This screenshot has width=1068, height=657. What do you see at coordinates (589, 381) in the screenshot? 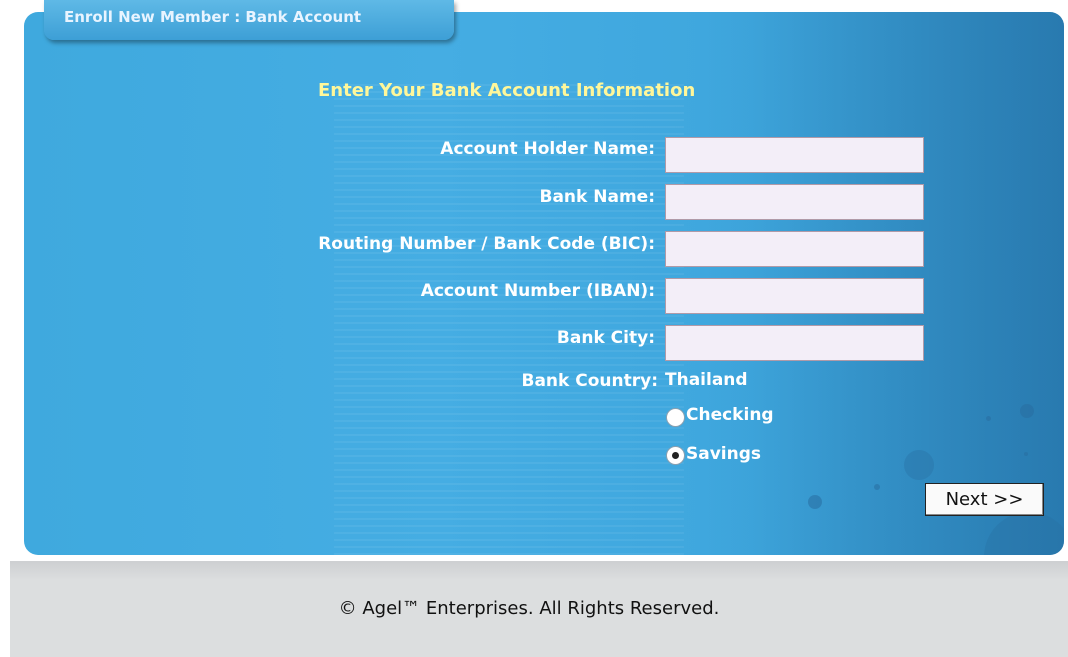
I see `bank-country-label: Bank Country:` at bounding box center [589, 381].